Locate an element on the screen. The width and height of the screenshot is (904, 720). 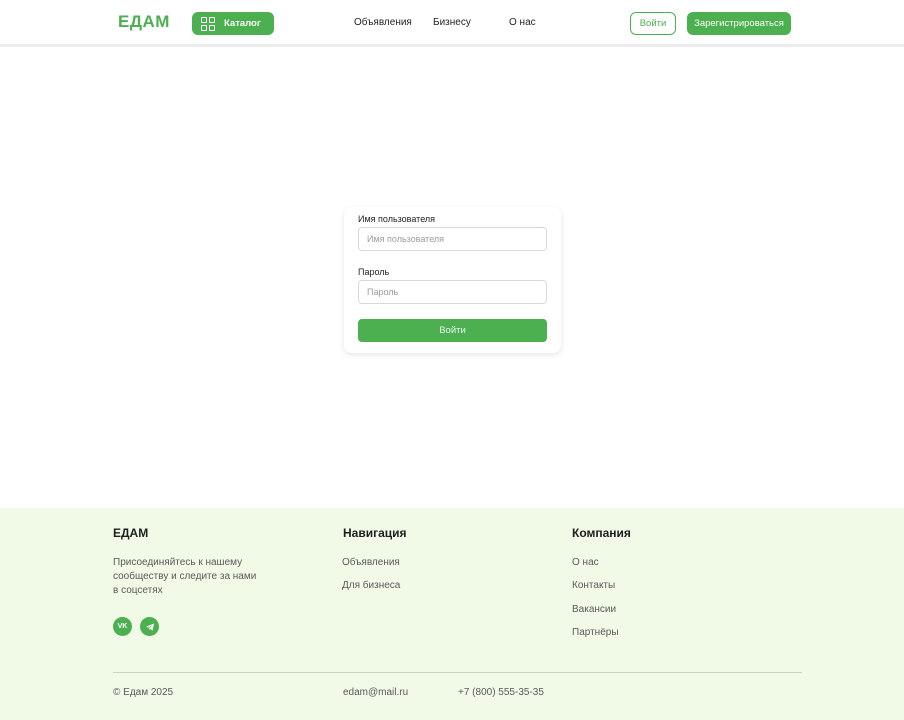
footer-email-link: edam@mail.ru is located at coordinates (375, 692).